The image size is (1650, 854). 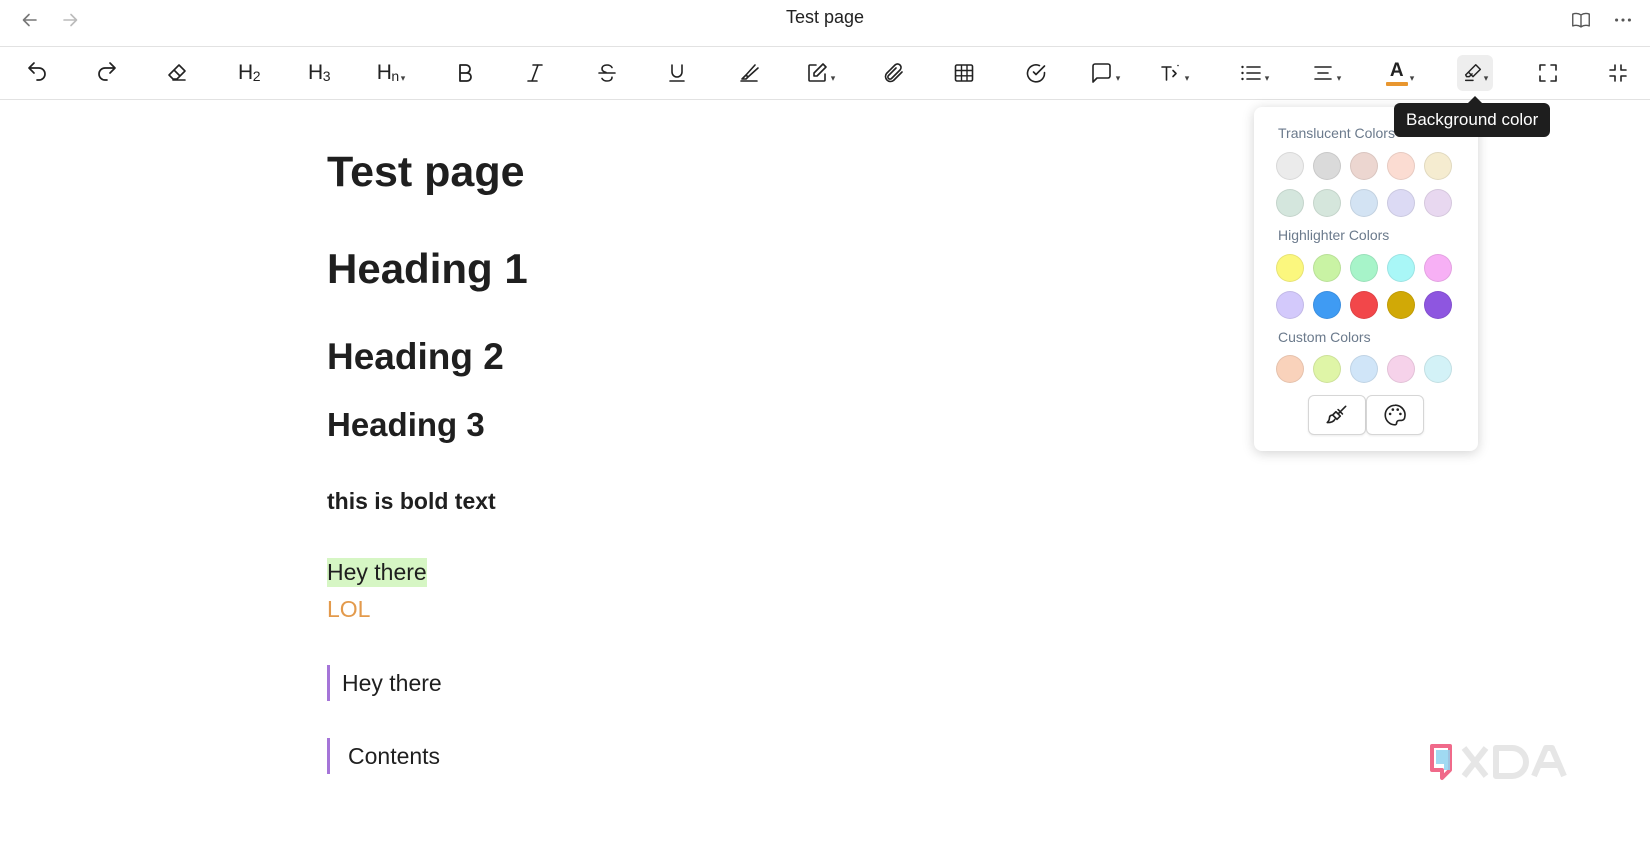 I want to click on custom-color-picker-button, so click(x=1395, y=415).